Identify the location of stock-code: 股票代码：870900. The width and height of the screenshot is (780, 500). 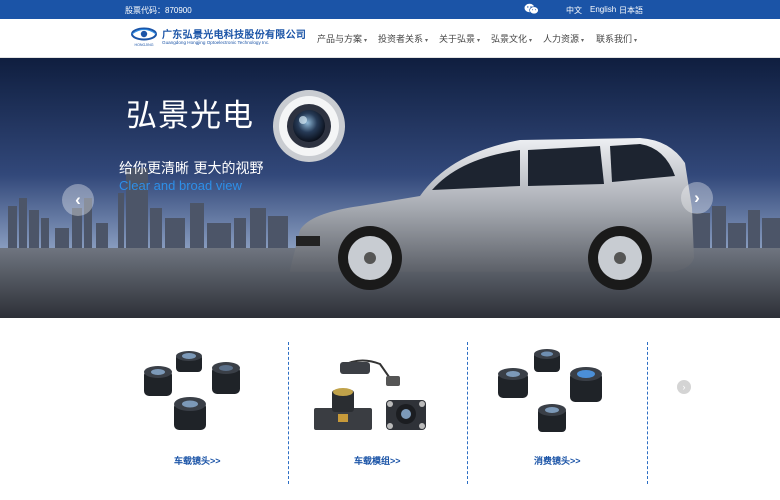
(158, 10).